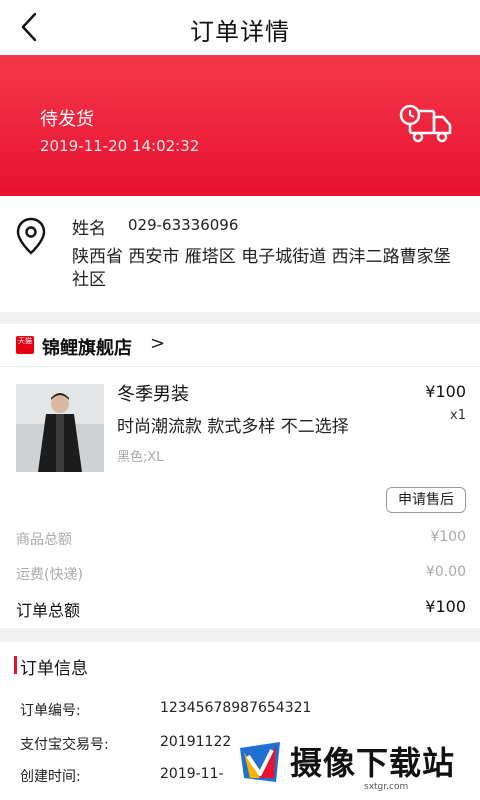  Describe the element at coordinates (425, 123) in the screenshot. I see `delivery-truck-icon` at that location.